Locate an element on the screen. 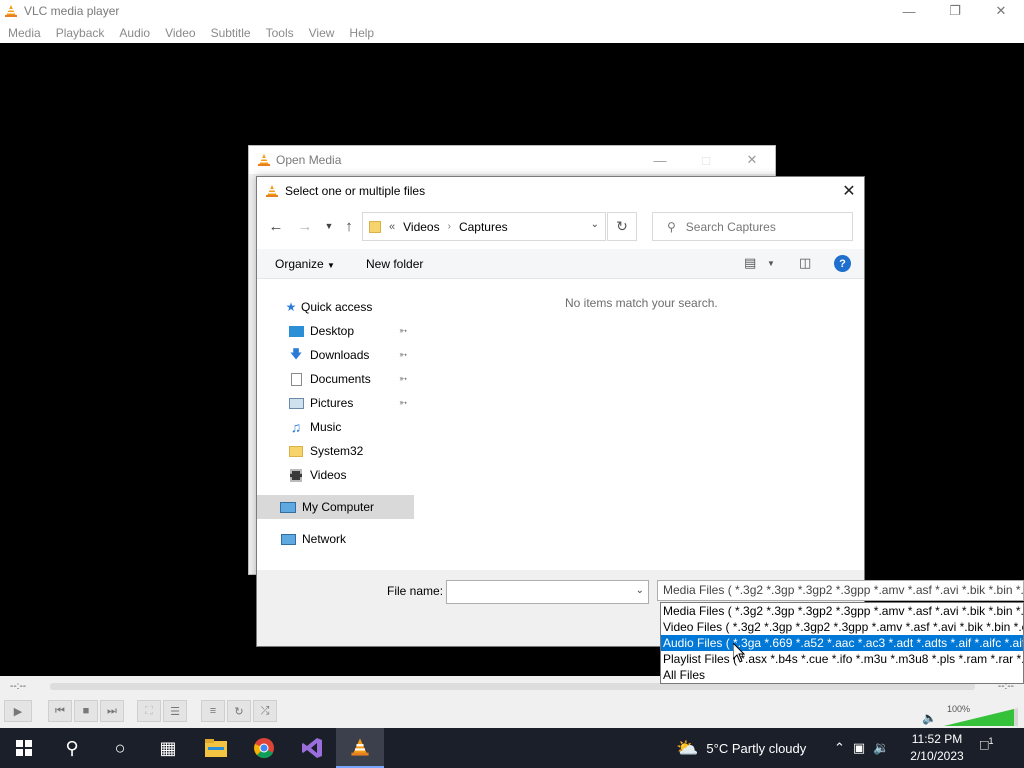 This screenshot has height=768, width=1024. view-options-icon: ▤ is located at coordinates (750, 263).